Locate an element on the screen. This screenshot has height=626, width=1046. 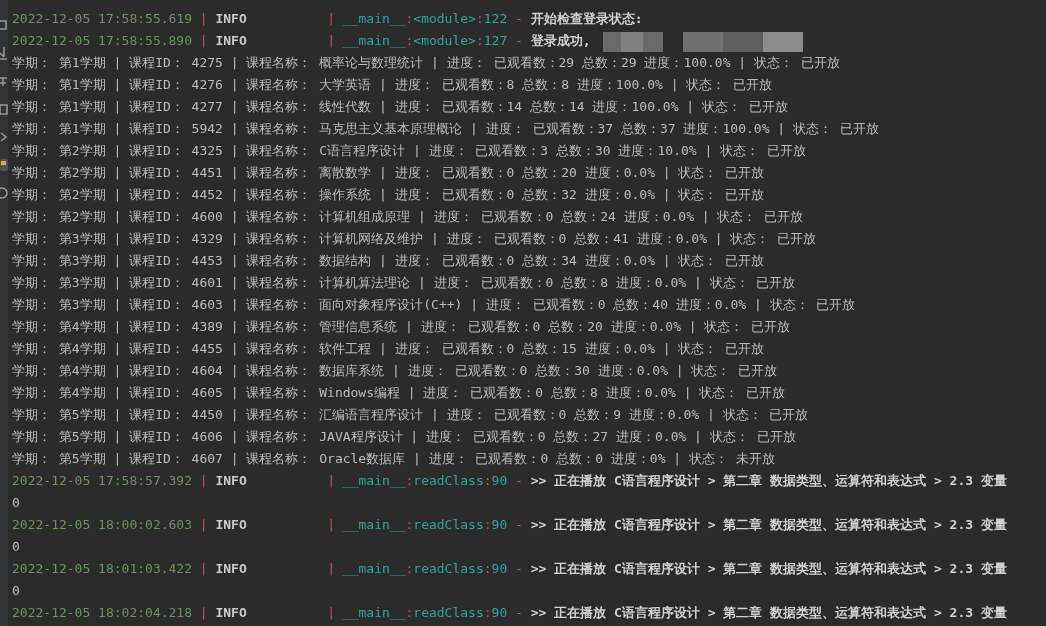
log-timestamp: 2022-12-05 17:58:57.392 is located at coordinates (102, 480).